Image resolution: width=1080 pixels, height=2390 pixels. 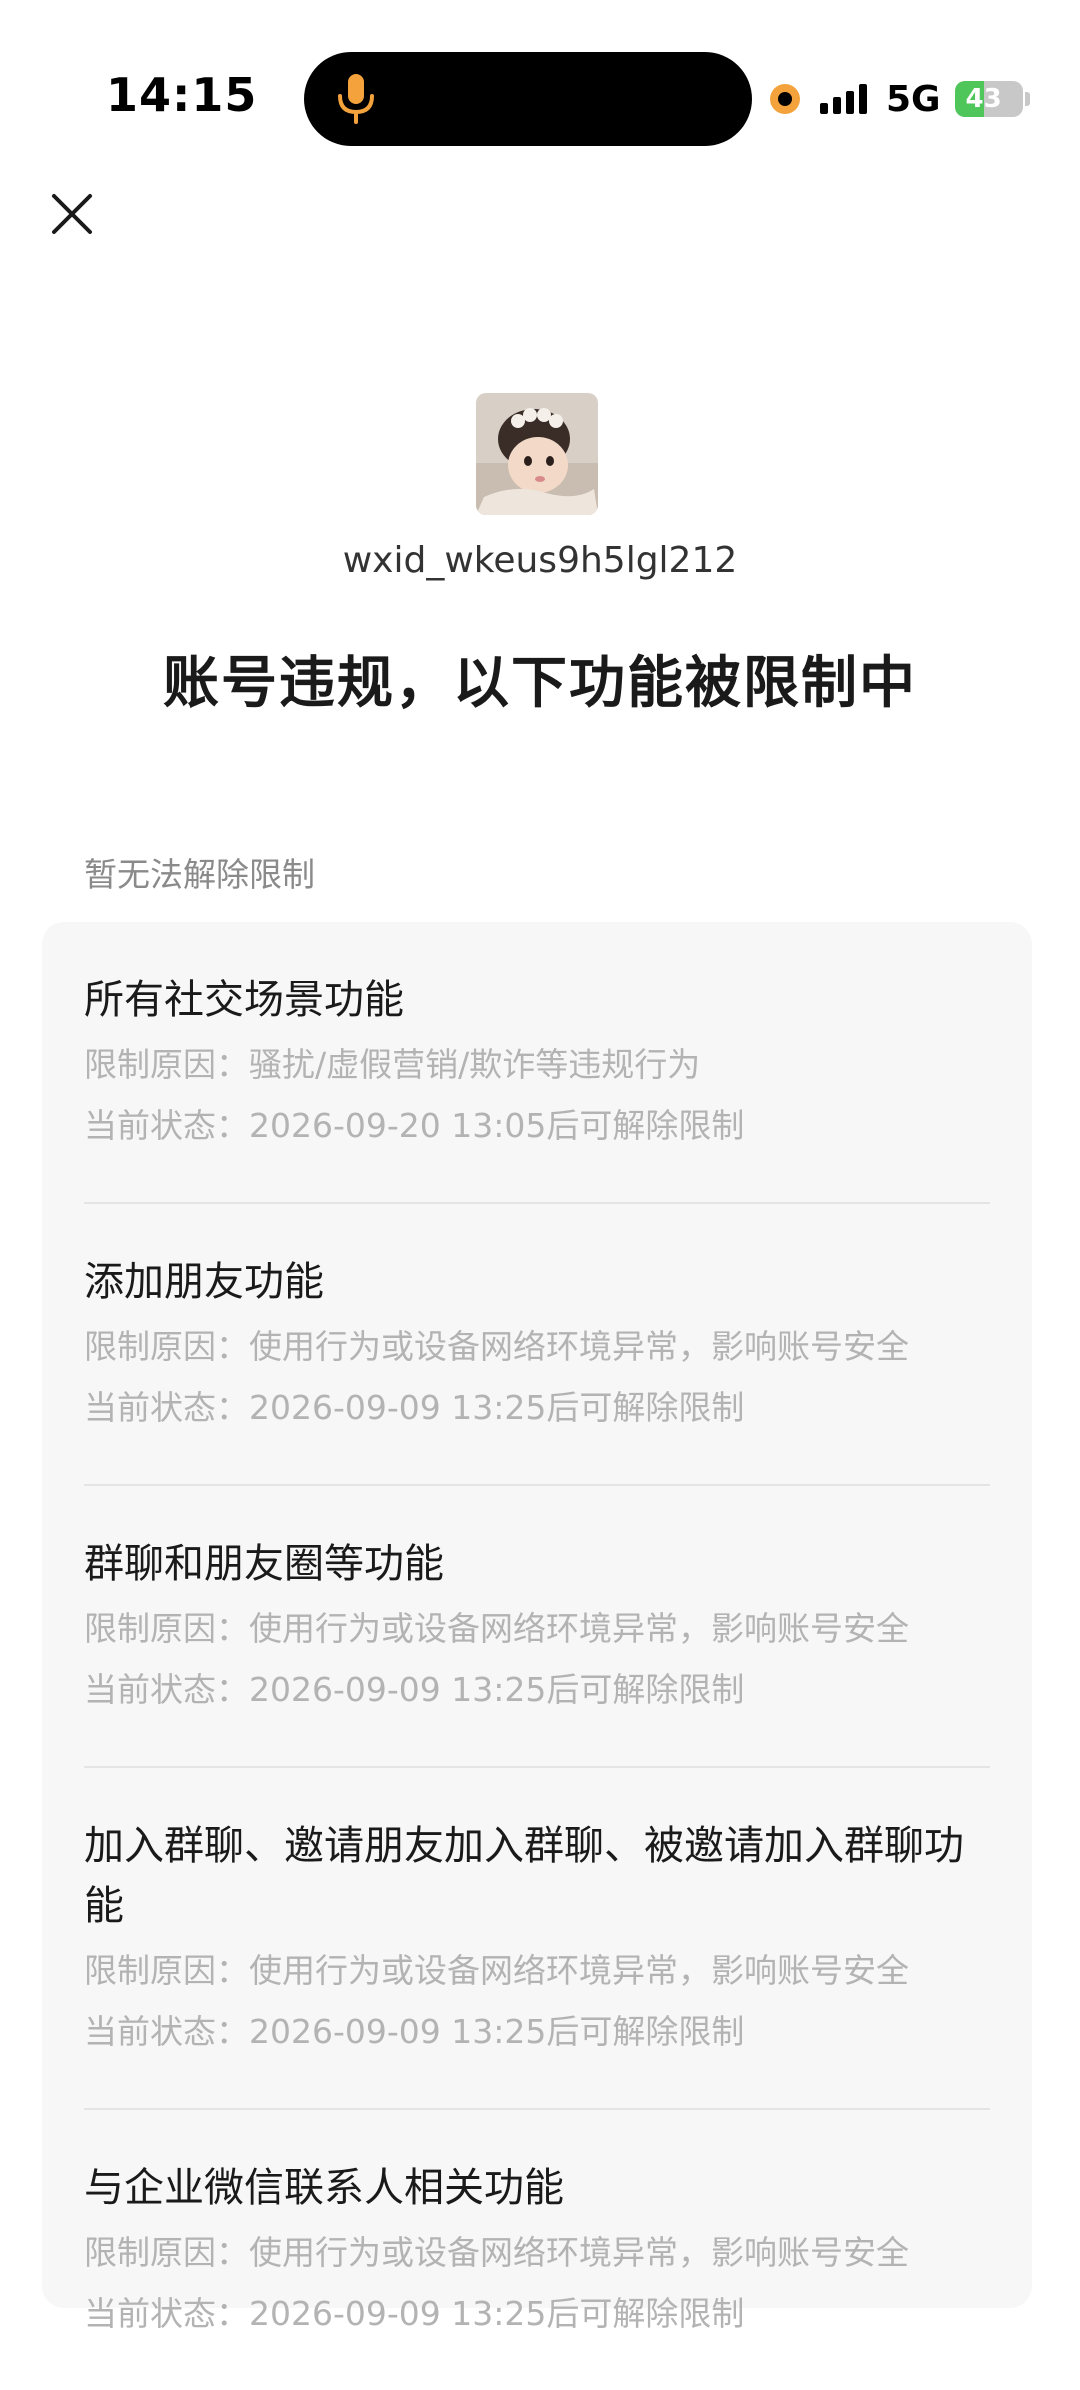 I want to click on restriction-title: 所有社交场景功能, so click(x=244, y=1000).